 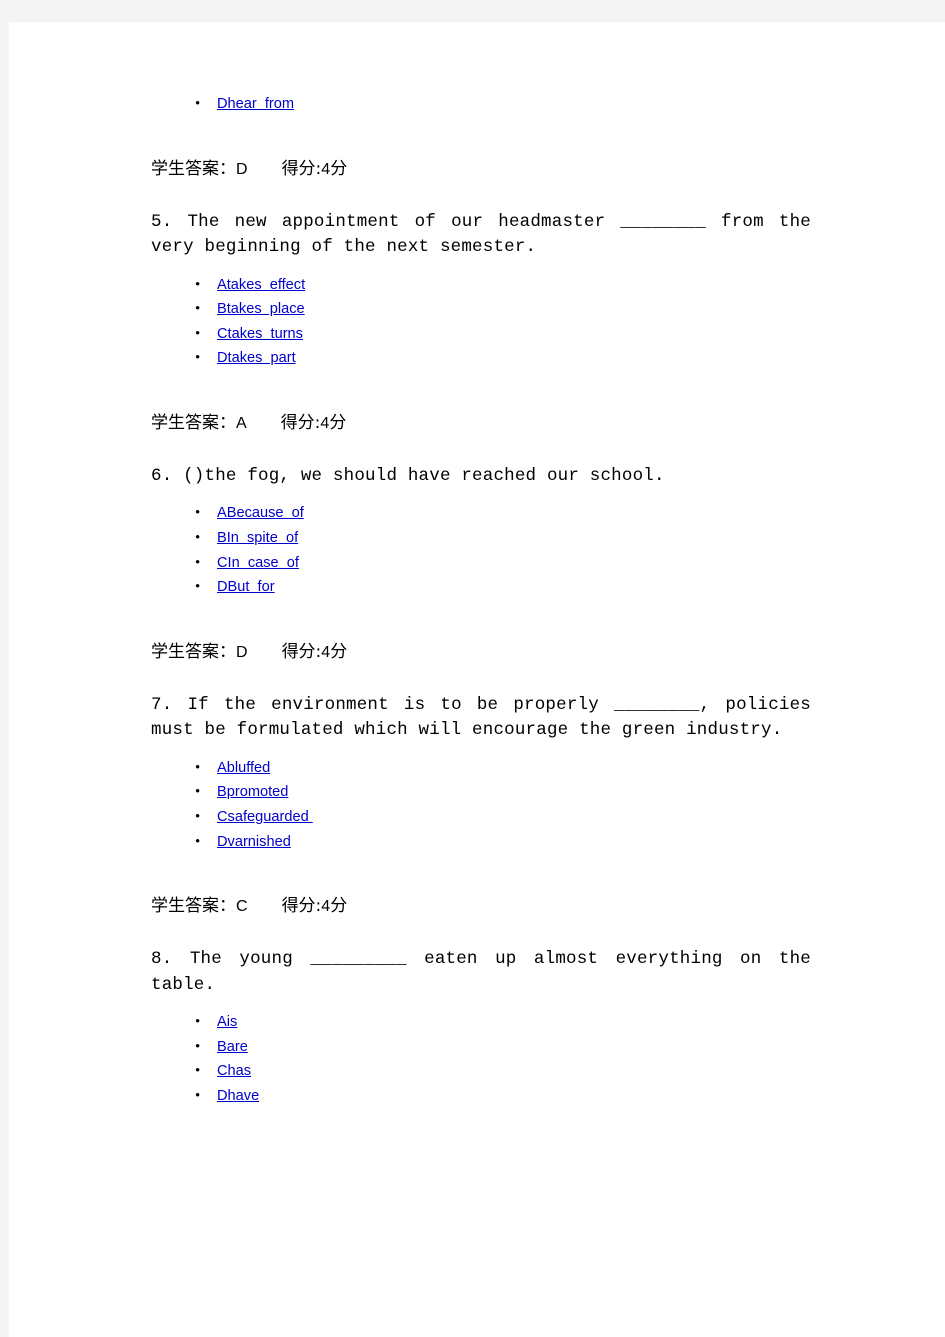 What do you see at coordinates (260, 334) in the screenshot?
I see `option-link-c: Ctakes turns` at bounding box center [260, 334].